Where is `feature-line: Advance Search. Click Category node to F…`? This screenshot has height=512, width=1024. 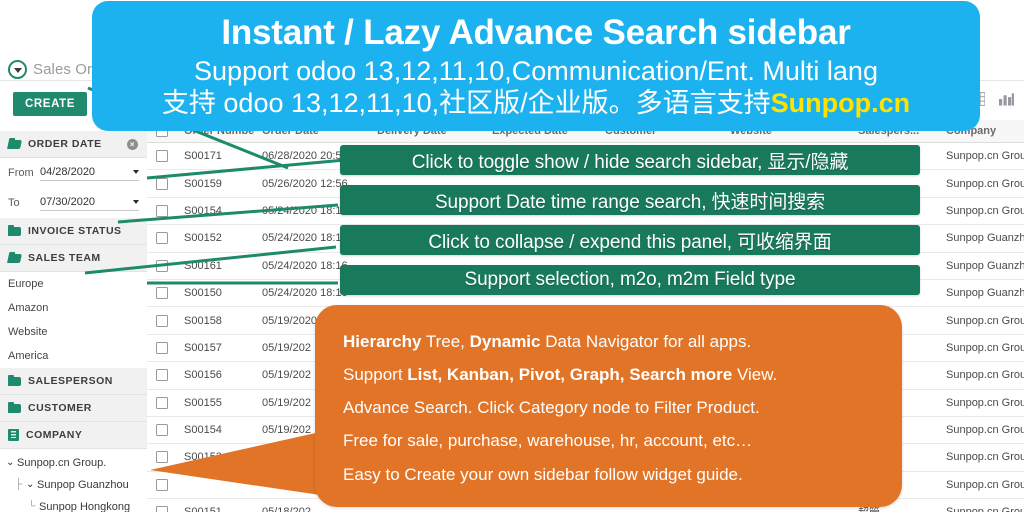
feature-line: Advance Search. Click Category node to F… is located at coordinates (610, 407).